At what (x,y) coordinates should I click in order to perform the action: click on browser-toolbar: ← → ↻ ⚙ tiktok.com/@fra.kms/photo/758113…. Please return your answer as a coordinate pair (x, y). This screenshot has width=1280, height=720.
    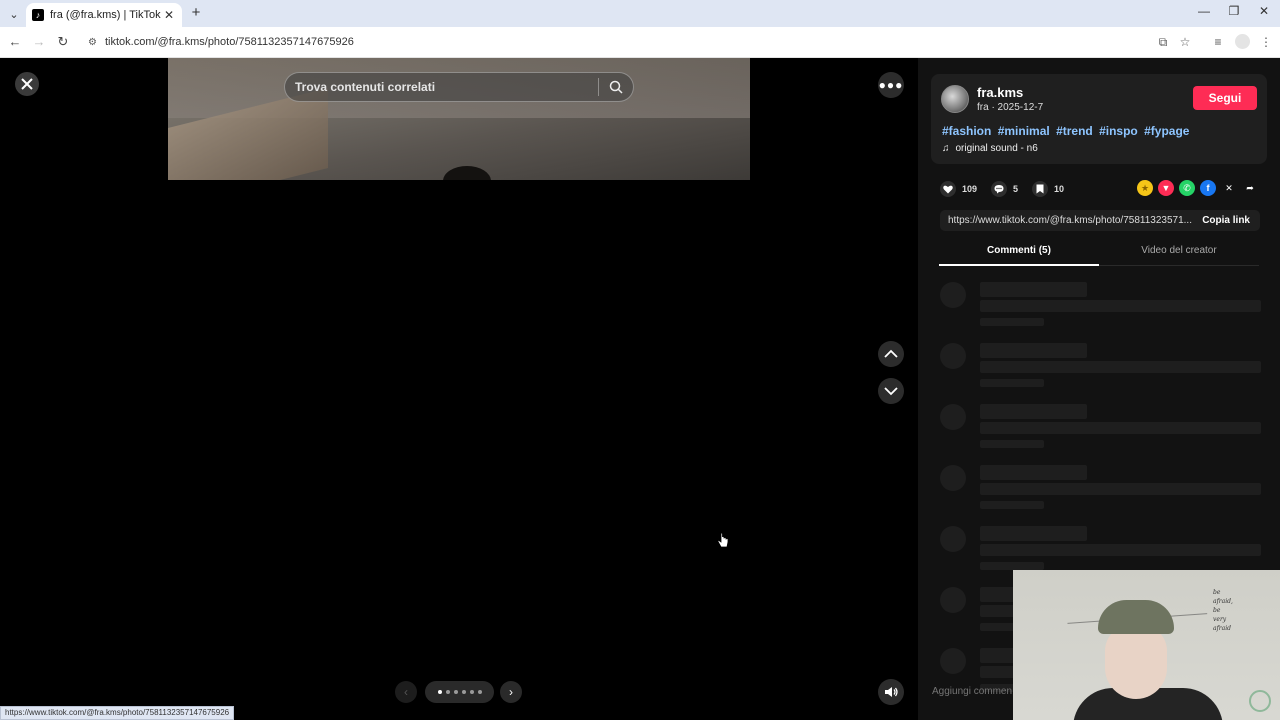
    Looking at the image, I should click on (640, 42).